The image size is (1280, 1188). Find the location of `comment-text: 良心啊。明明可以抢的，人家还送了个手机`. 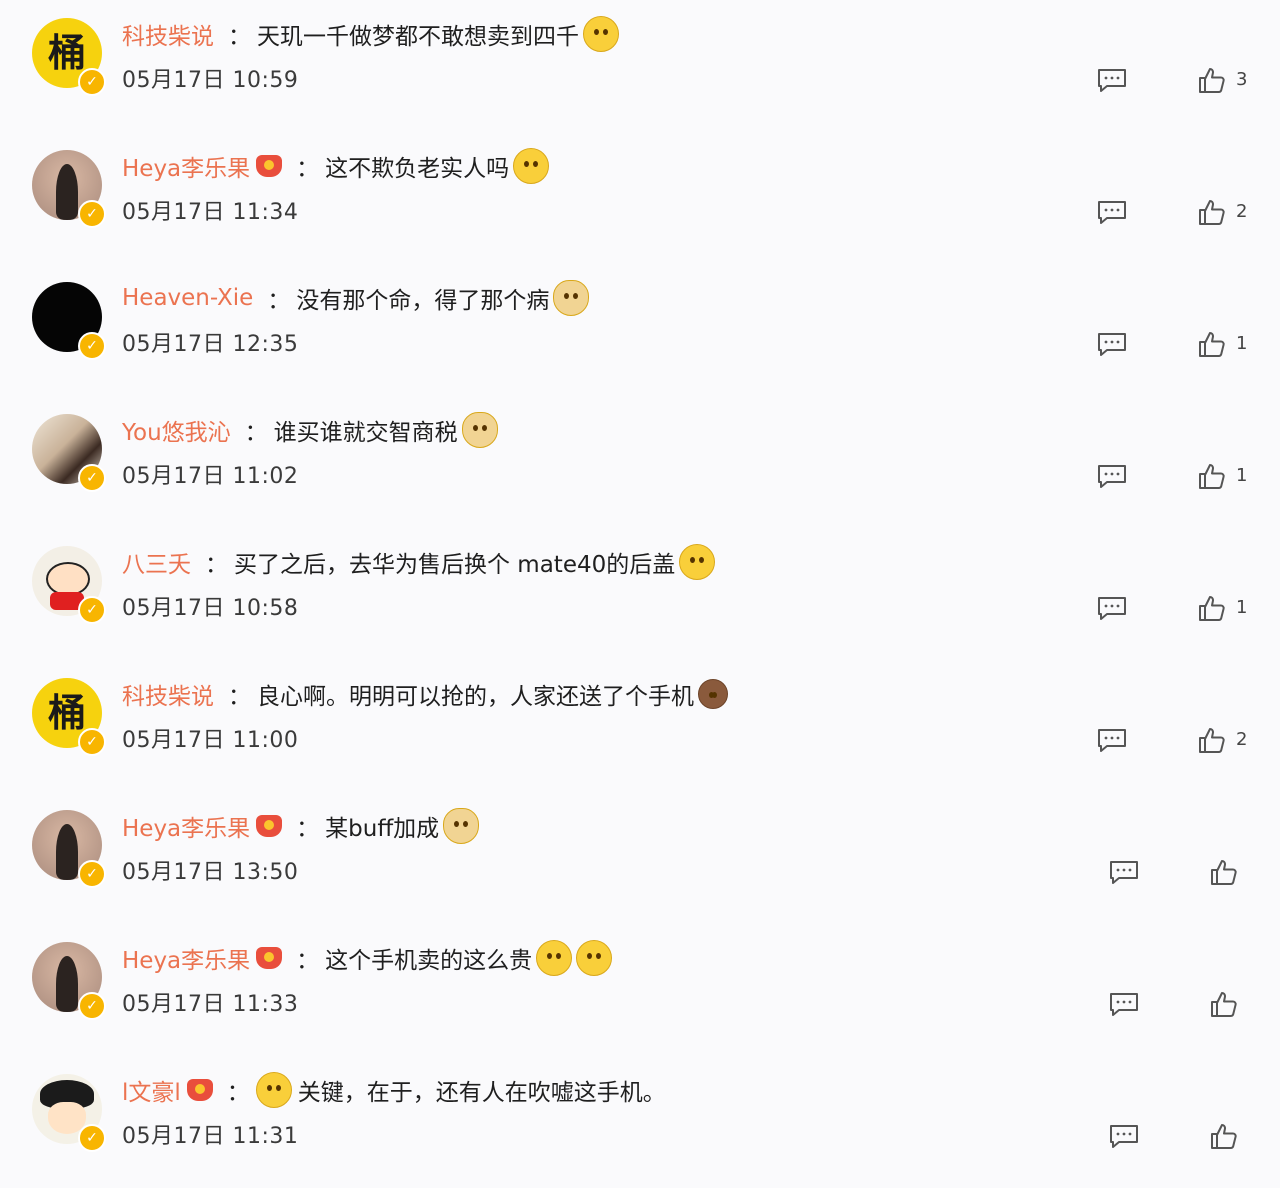

comment-text: 良心啊。明明可以抢的，人家还送了个手机 is located at coordinates (475, 697).